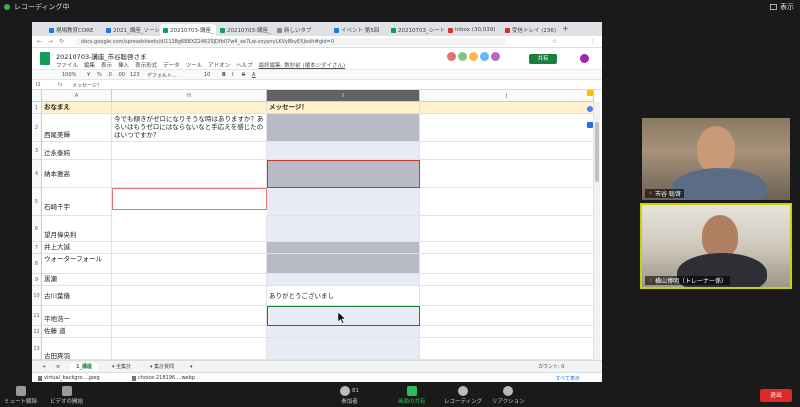 The width and height of the screenshot is (800, 407). I want to click on row-number: 6, so click(37, 229).